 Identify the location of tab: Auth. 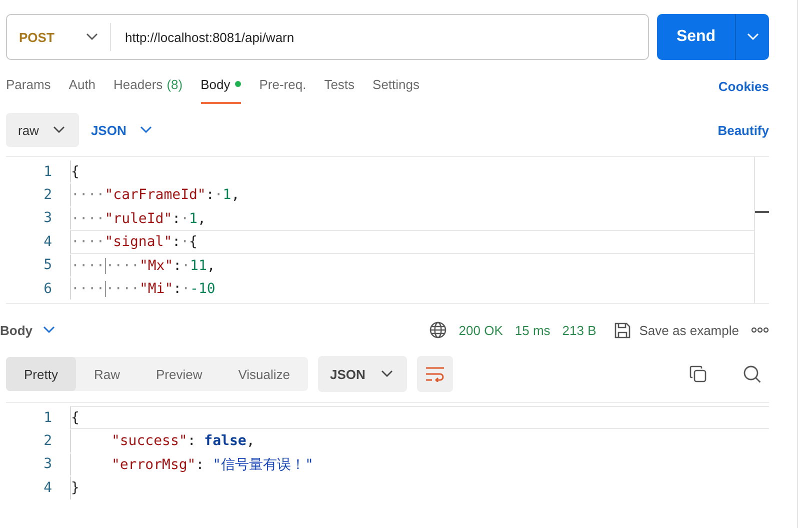
(82, 86).